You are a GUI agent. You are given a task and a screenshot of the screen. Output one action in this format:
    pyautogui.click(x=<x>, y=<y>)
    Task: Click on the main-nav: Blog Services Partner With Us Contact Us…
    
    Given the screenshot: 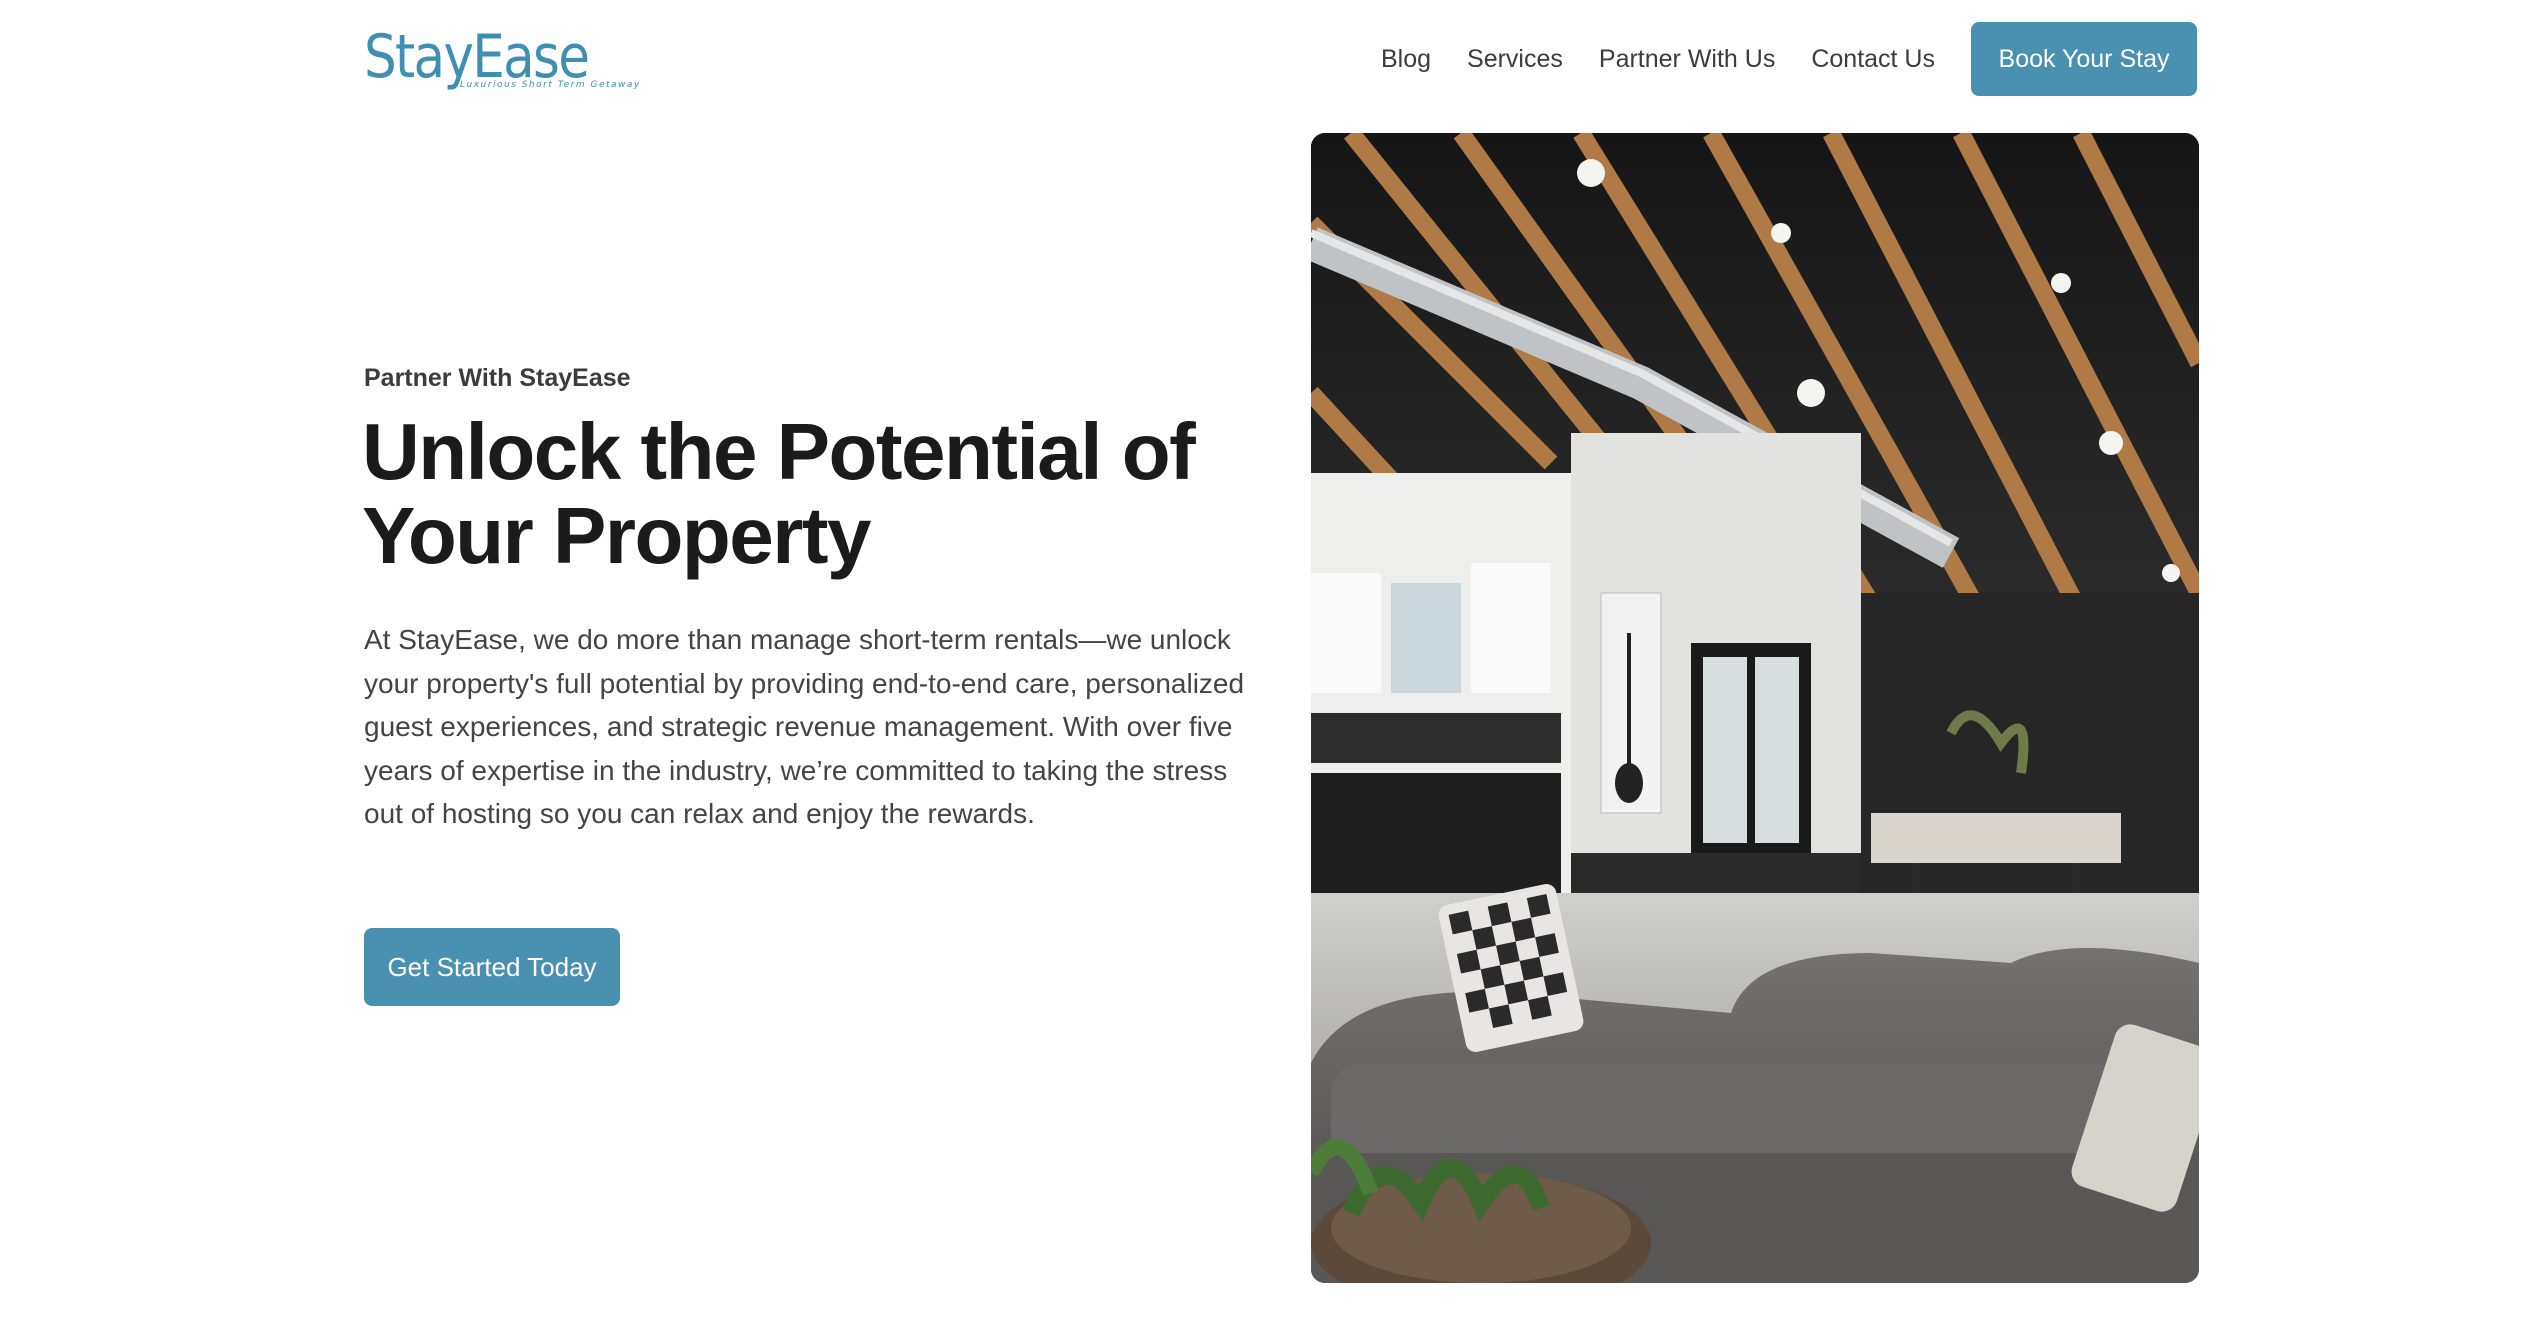 What is the action you would take?
    pyautogui.click(x=1789, y=59)
    